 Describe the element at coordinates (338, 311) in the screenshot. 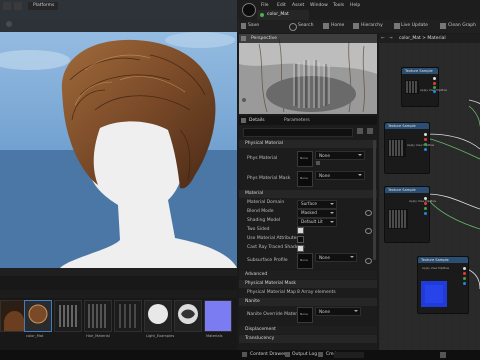

I see `nanite-override-dropdown: None` at that location.